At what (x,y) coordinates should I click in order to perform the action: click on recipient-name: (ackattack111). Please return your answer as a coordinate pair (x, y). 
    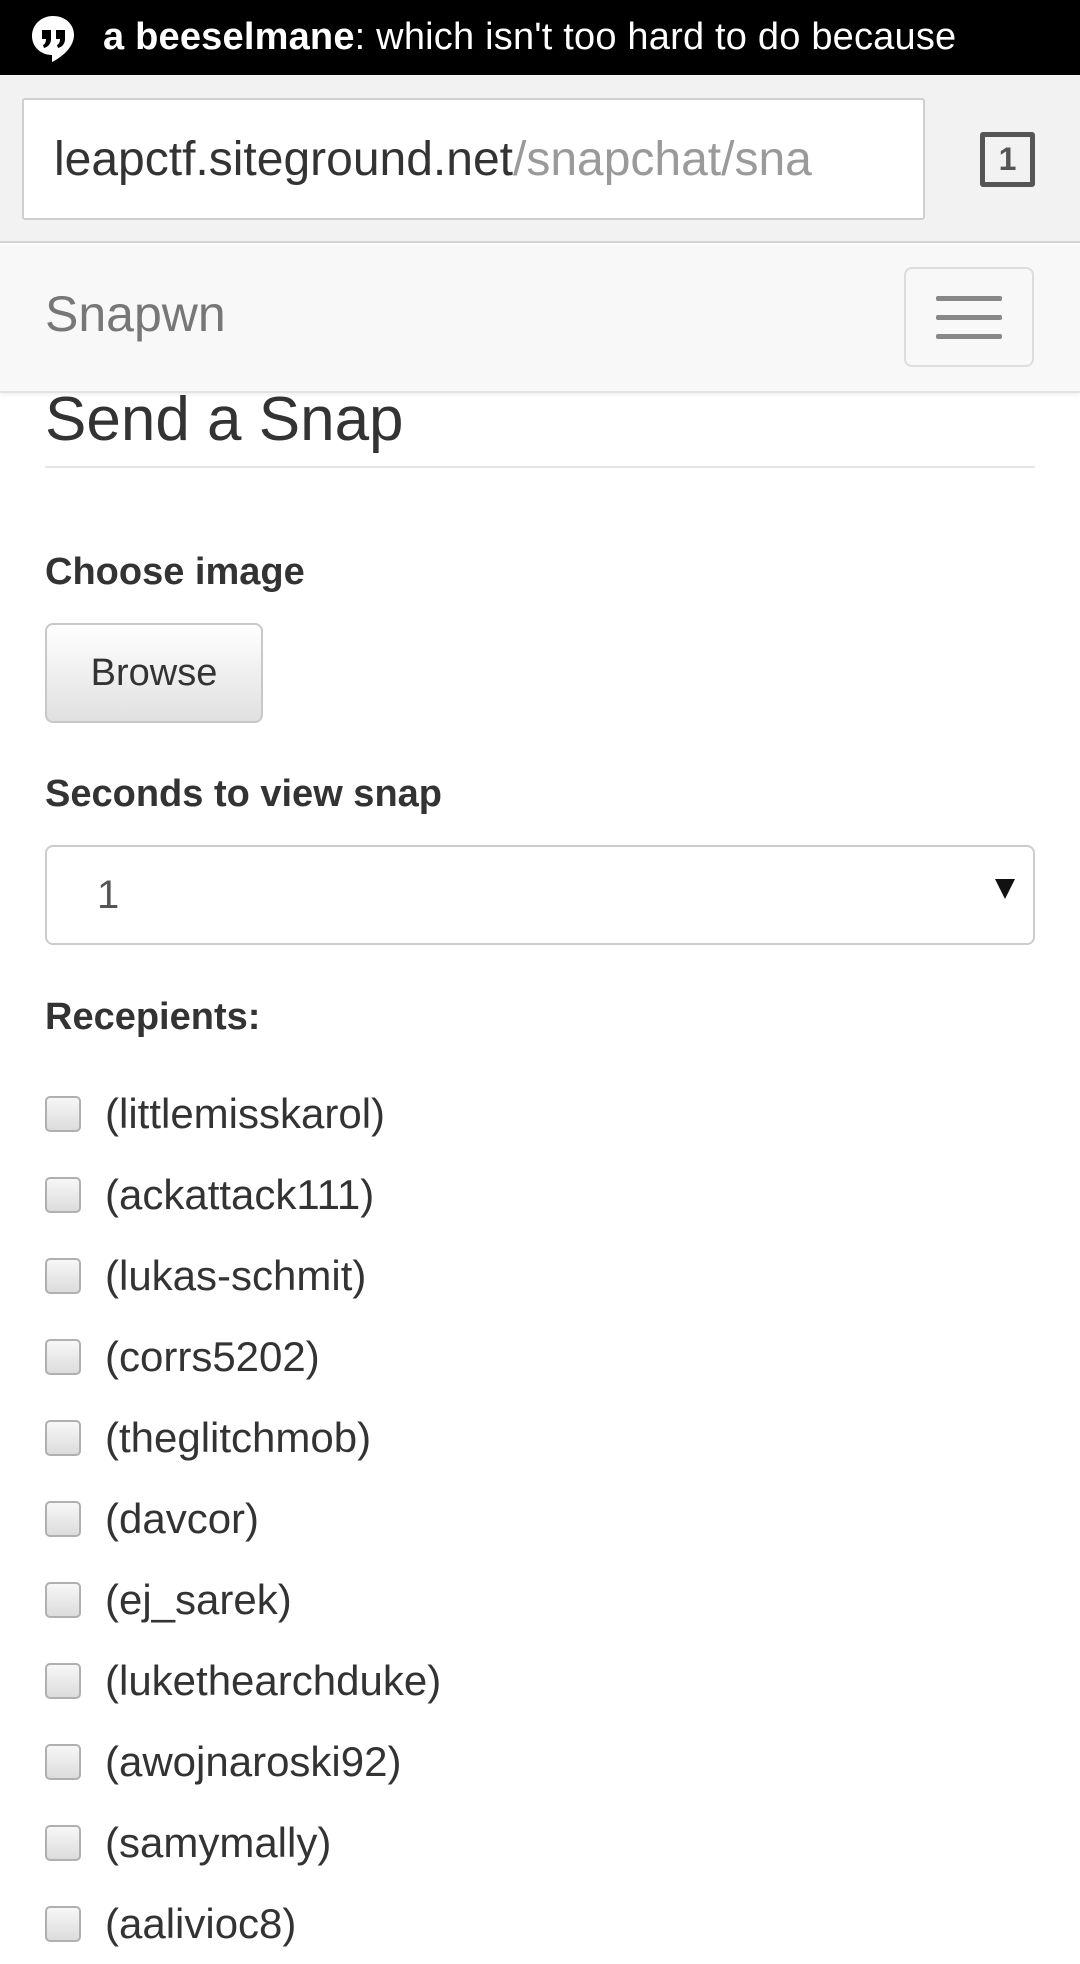
    Looking at the image, I should click on (240, 1194).